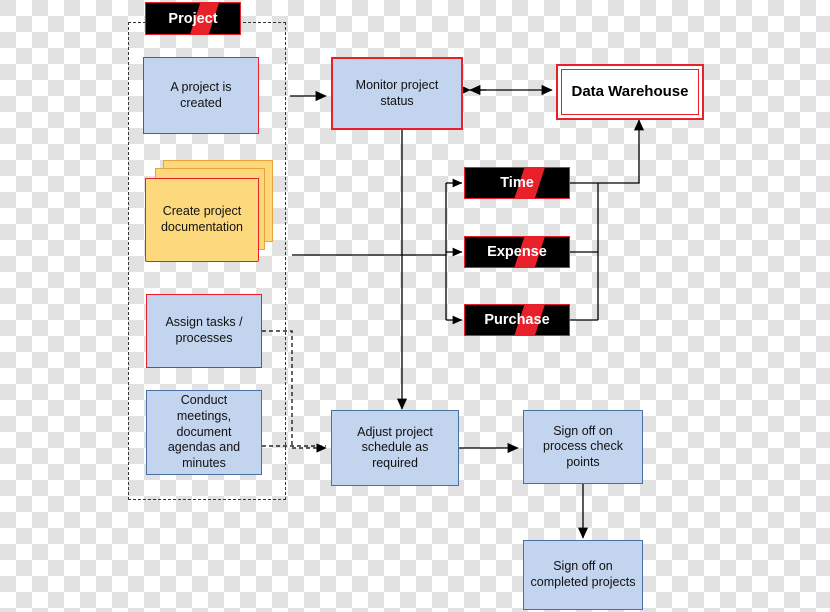  I want to click on node-data-warehouse: Data Warehouse, so click(630, 92).